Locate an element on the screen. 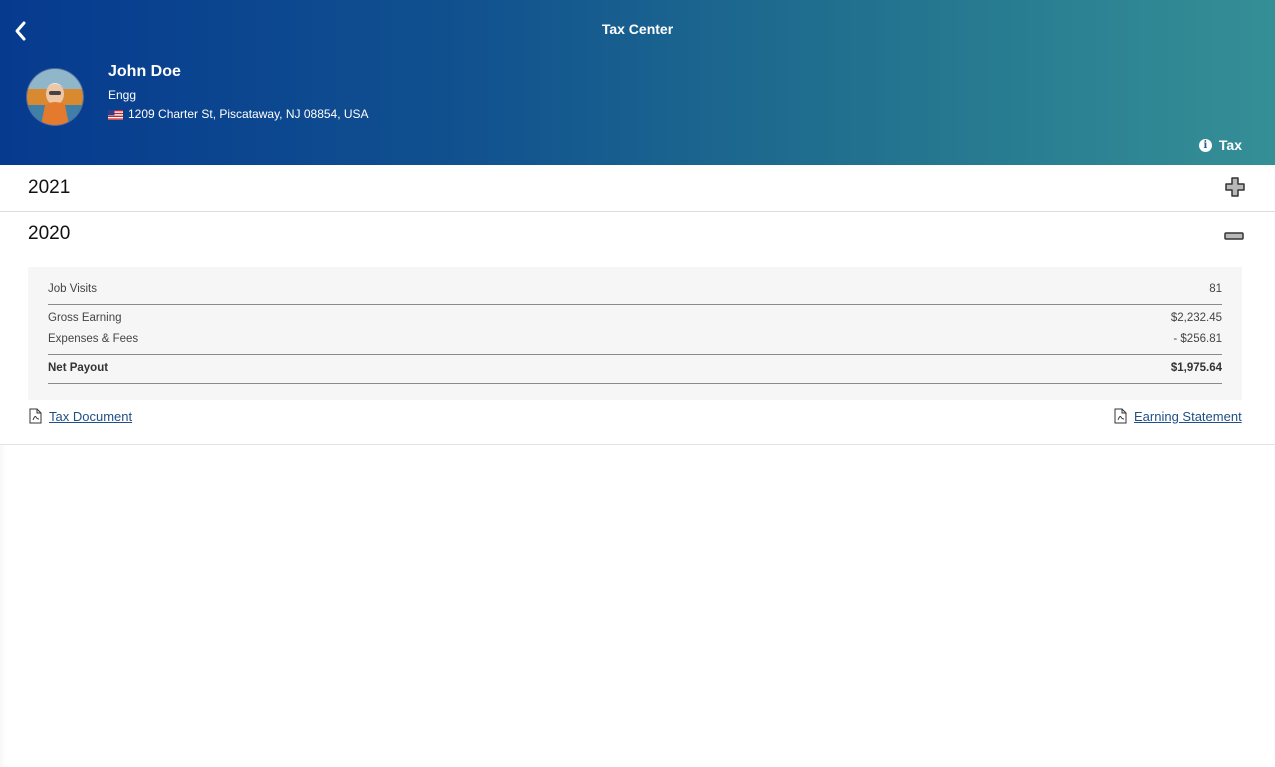  tax-info-link: i Tax is located at coordinates (1220, 145).